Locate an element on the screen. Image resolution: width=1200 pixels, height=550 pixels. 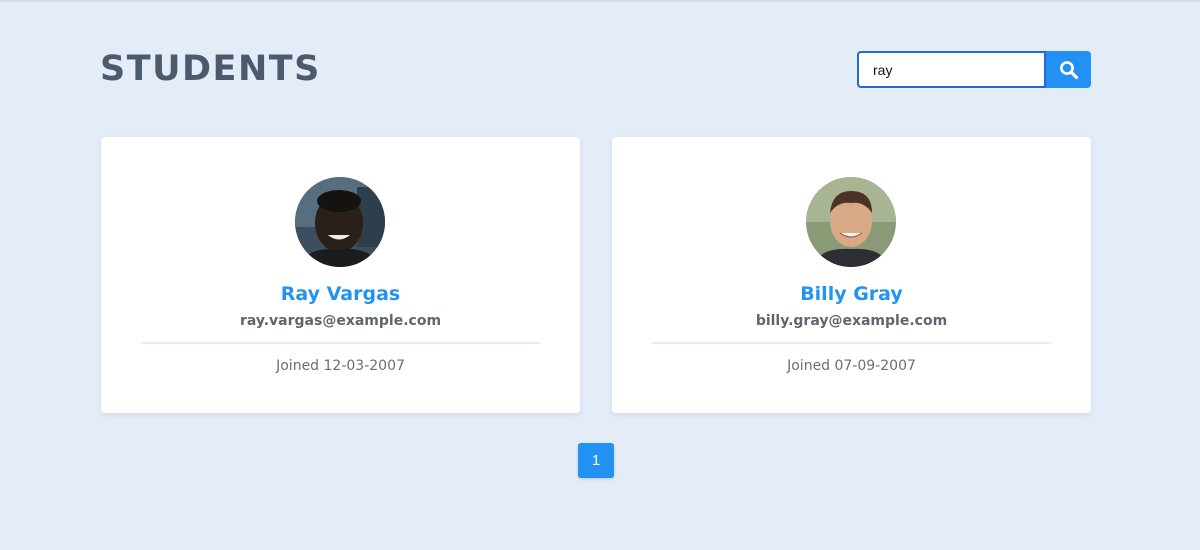
search-input is located at coordinates (951, 69).